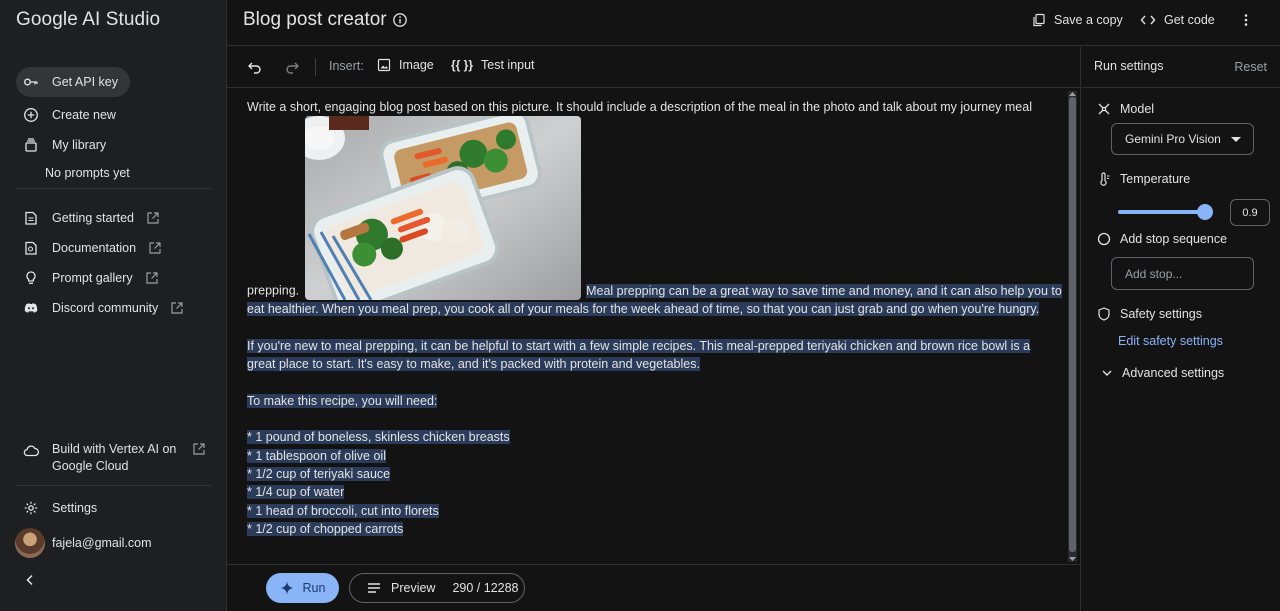 The image size is (1280, 611). What do you see at coordinates (93, 218) in the screenshot?
I see `getting-started-label: Getting started` at bounding box center [93, 218].